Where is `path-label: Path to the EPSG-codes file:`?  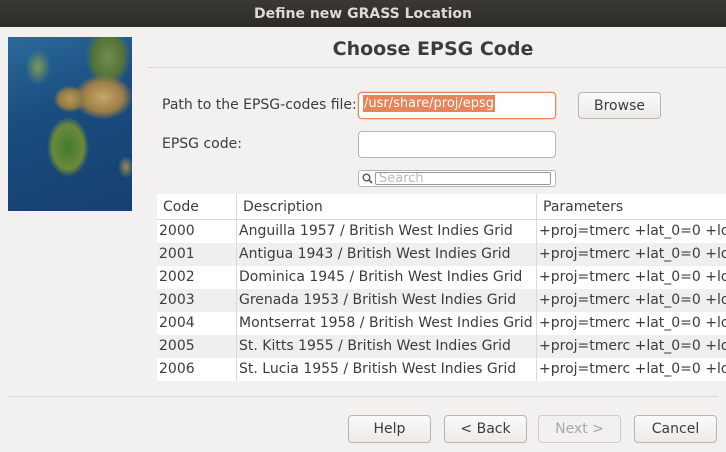 path-label: Path to the EPSG-codes file: is located at coordinates (259, 105).